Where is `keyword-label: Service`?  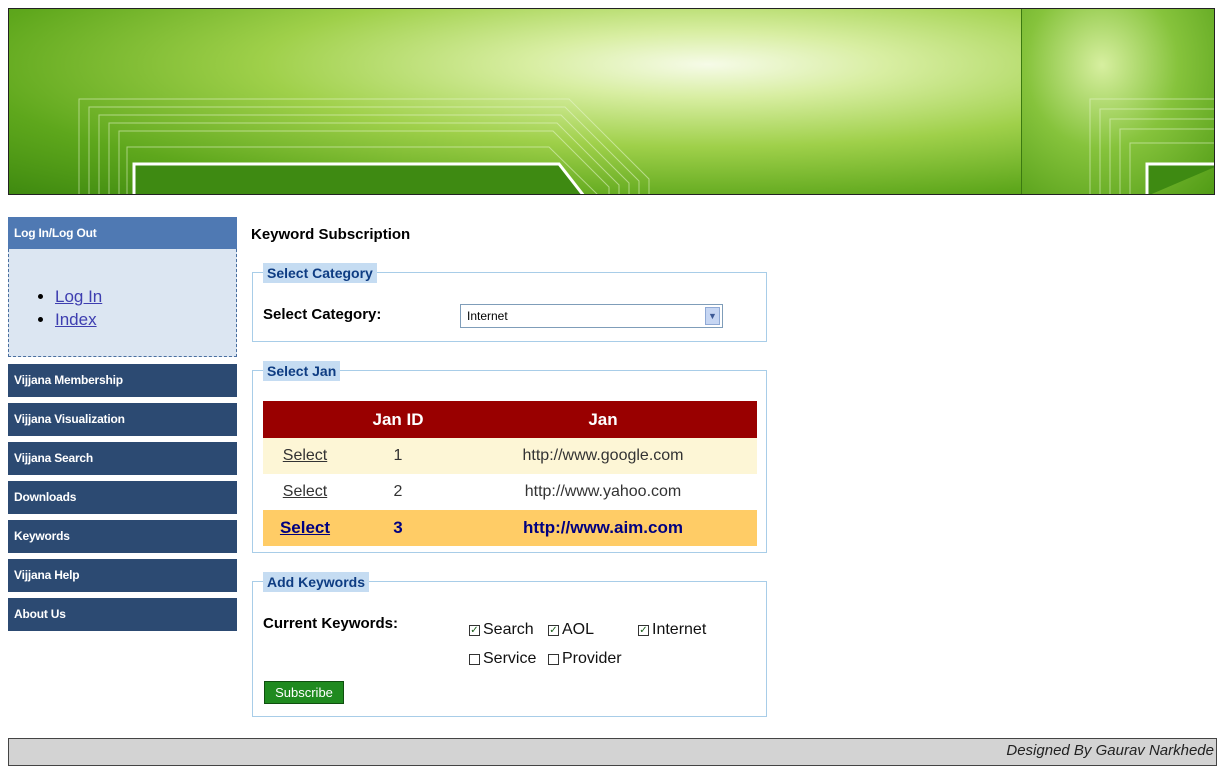 keyword-label: Service is located at coordinates (510, 658).